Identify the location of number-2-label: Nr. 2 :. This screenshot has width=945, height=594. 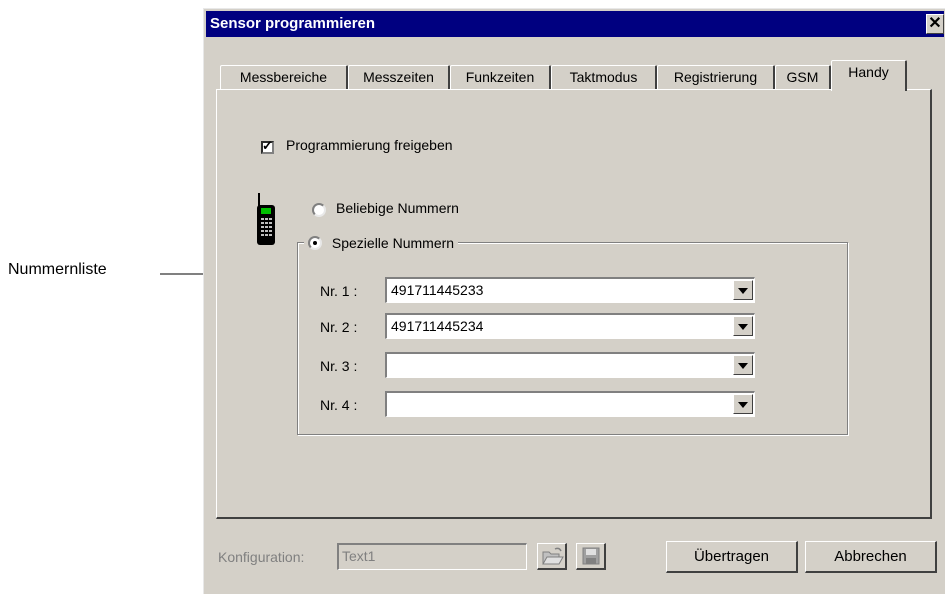
(339, 327).